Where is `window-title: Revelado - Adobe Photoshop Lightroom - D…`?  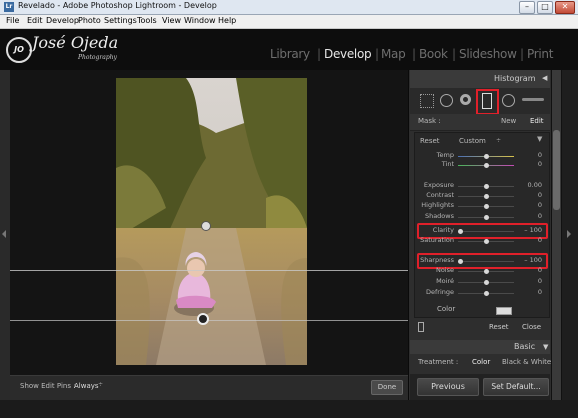
window-title: Revelado - Adobe Photoshop Lightroom - D… is located at coordinates (117, 5).